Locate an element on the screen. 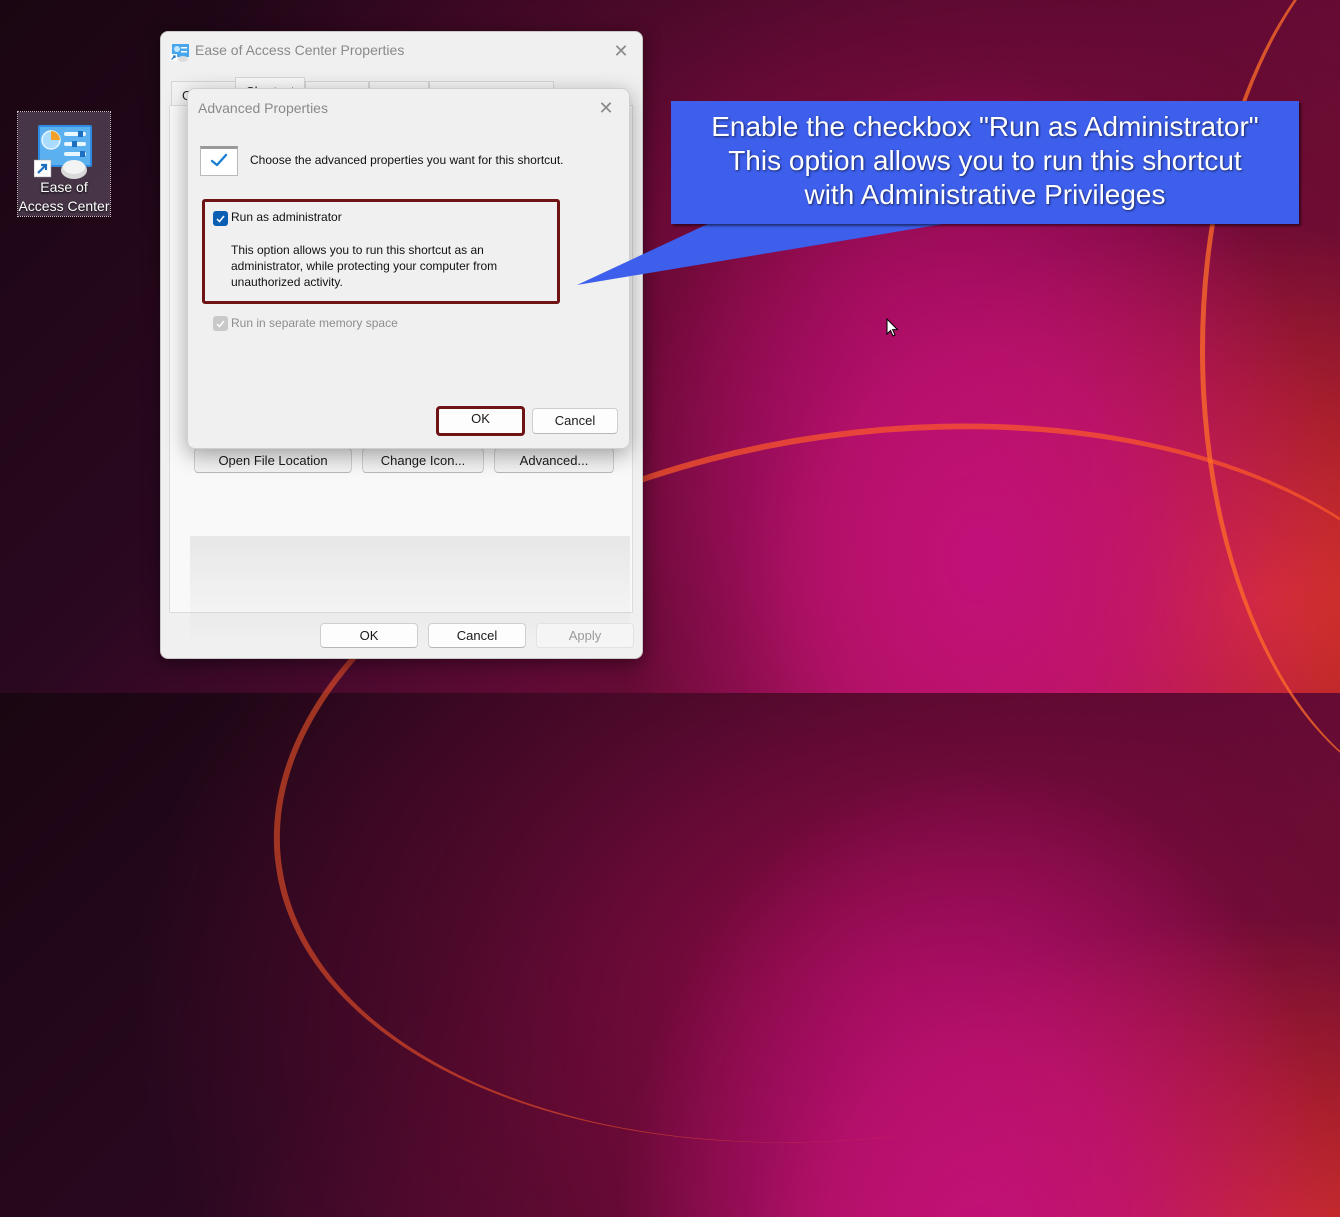 The image size is (1340, 1217). properties-close-button: ✕ is located at coordinates (621, 51).